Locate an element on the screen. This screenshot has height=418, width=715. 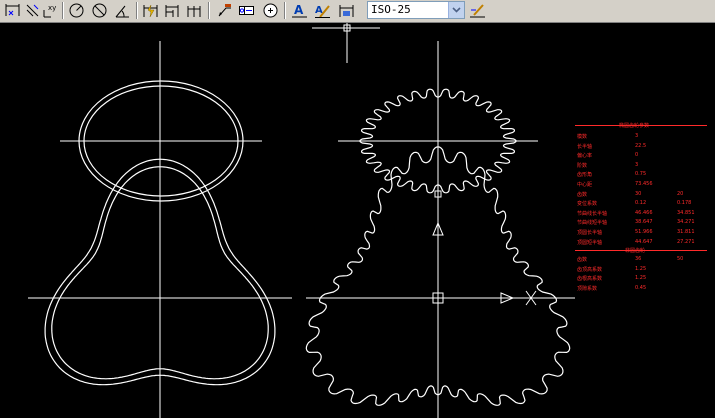
table-cell: 44.647 is located at coordinates (644, 241).